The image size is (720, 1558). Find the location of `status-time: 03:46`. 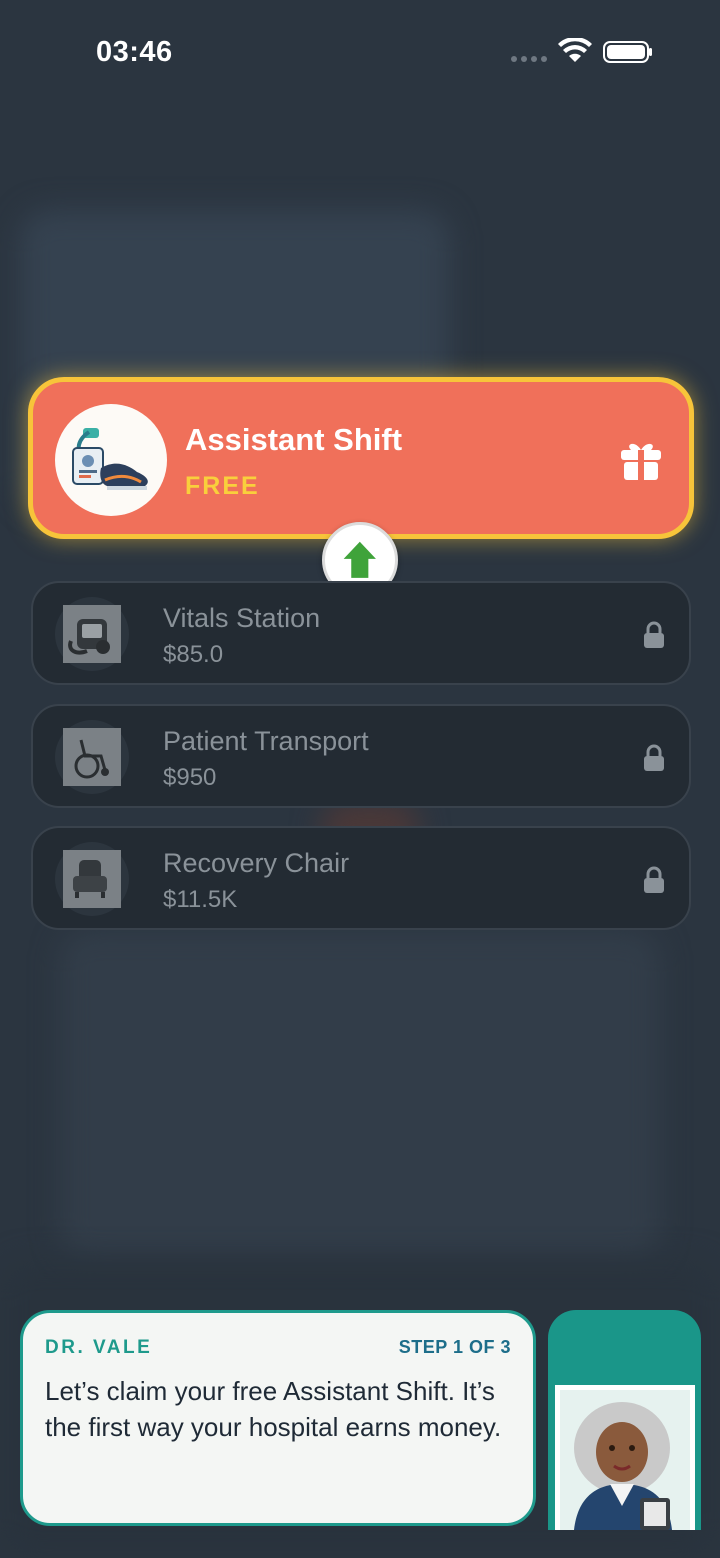

status-time: 03:46 is located at coordinates (134, 52).